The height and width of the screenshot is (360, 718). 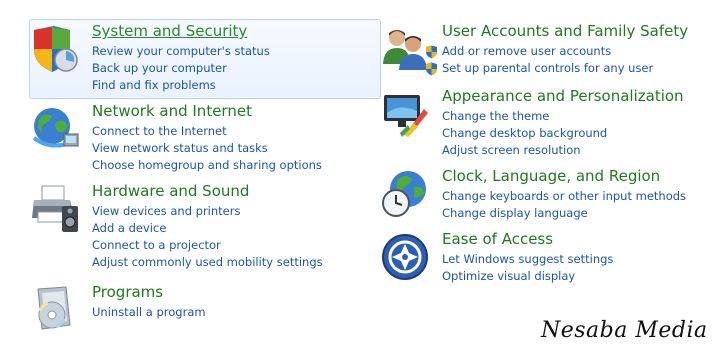 What do you see at coordinates (55, 49) in the screenshot?
I see `security-shield-icon` at bounding box center [55, 49].